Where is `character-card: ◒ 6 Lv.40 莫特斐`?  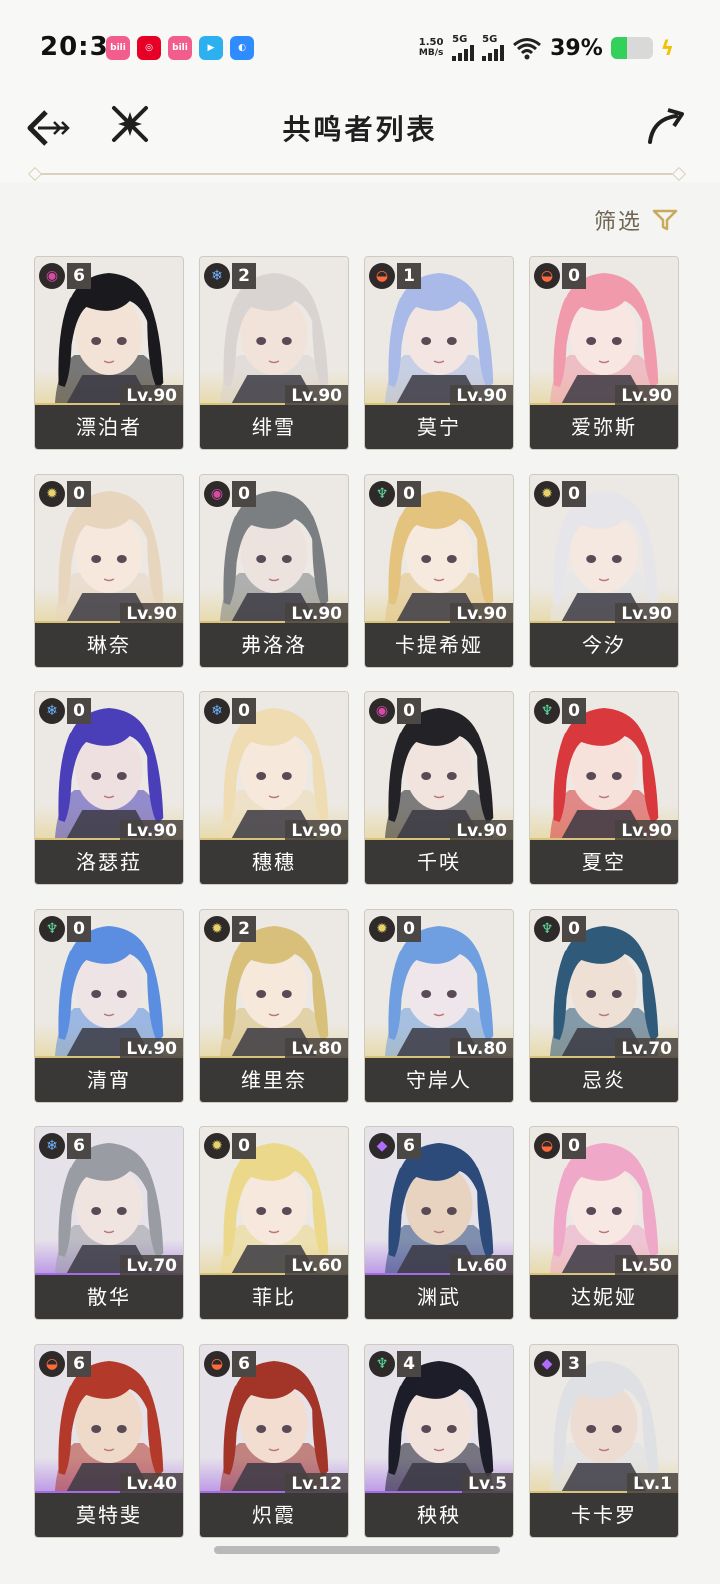
character-card: ◒ 6 Lv.40 莫特斐 is located at coordinates (109, 1440).